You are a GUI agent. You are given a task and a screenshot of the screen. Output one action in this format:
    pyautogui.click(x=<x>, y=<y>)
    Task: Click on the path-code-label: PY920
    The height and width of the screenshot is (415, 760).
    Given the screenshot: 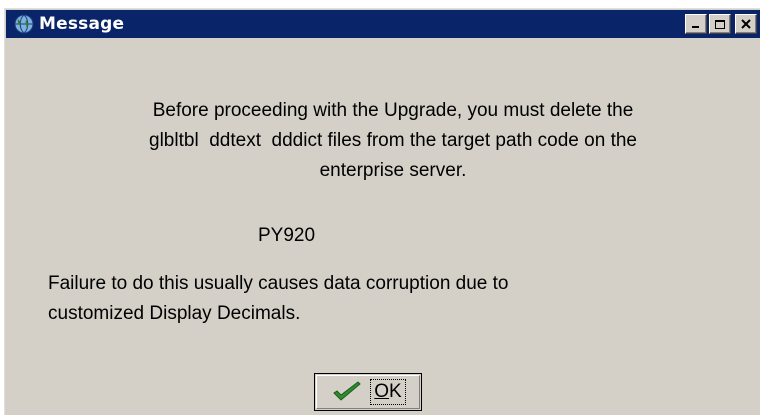 What is the action you would take?
    pyautogui.click(x=287, y=235)
    